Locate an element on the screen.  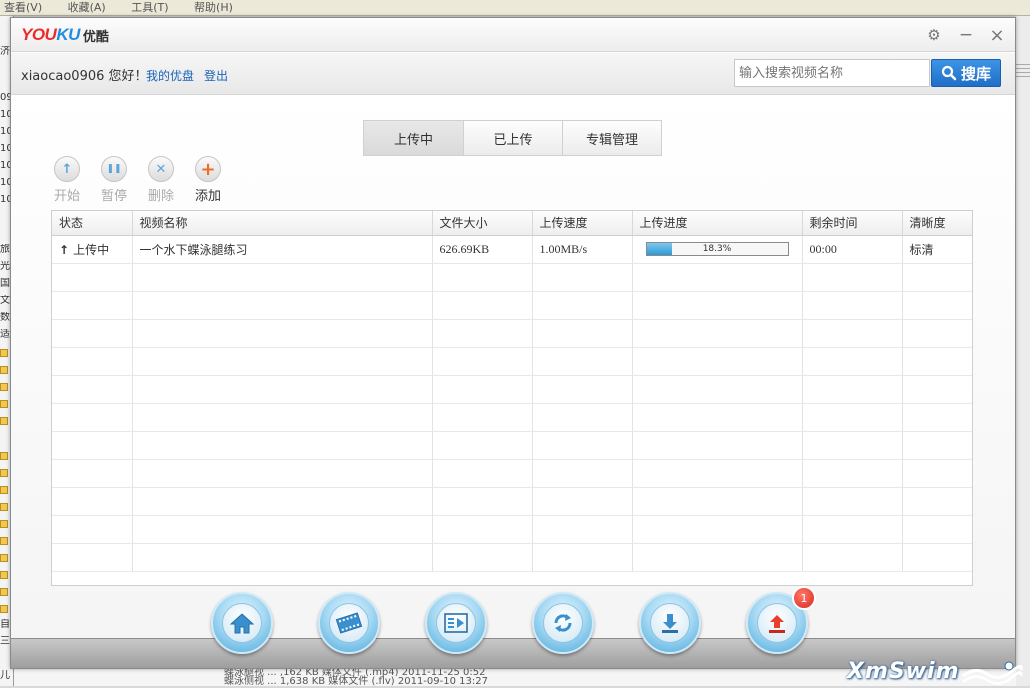
watermark-text: XmSwim is located at coordinates (903, 671).